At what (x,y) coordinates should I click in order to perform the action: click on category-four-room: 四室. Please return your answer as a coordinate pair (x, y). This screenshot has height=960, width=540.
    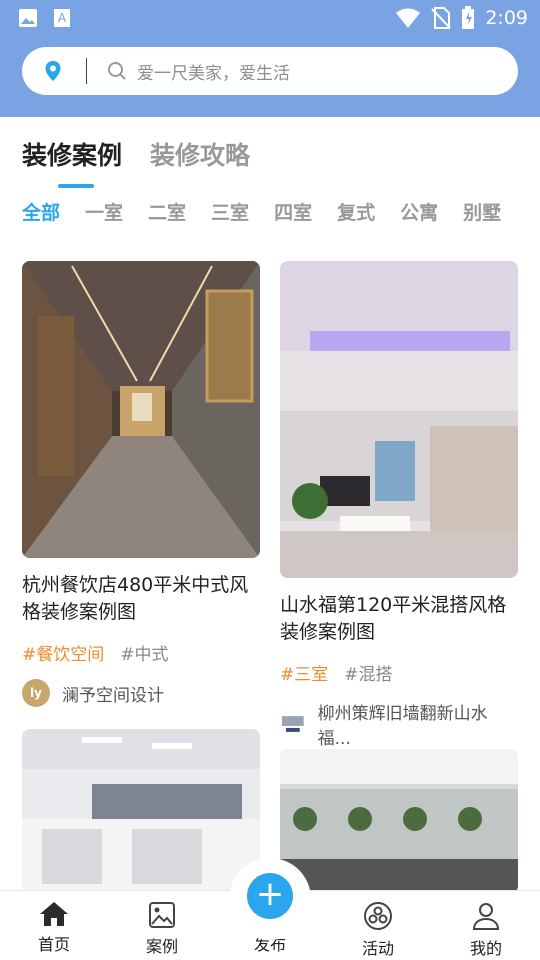
    Looking at the image, I should click on (293, 211).